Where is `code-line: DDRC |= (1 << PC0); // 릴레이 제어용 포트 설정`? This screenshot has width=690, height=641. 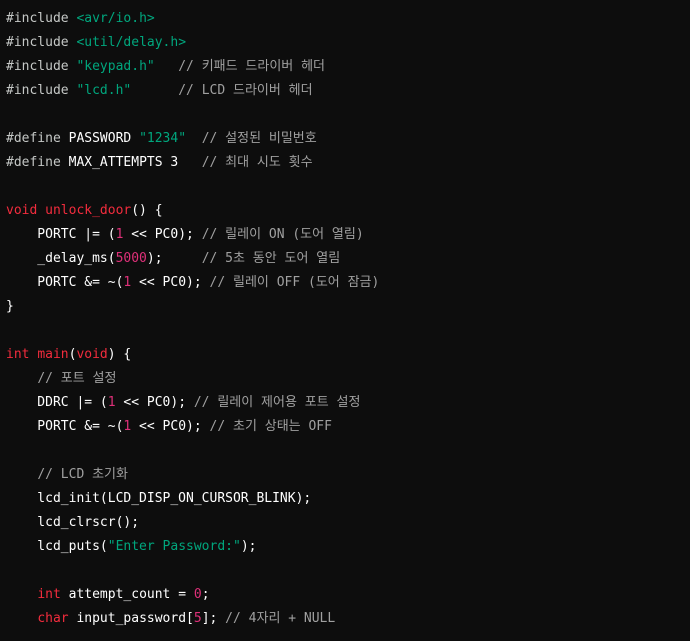 code-line: DDRC |= (1 << PC0); // 릴레이 제어용 포트 설정 is located at coordinates (348, 403).